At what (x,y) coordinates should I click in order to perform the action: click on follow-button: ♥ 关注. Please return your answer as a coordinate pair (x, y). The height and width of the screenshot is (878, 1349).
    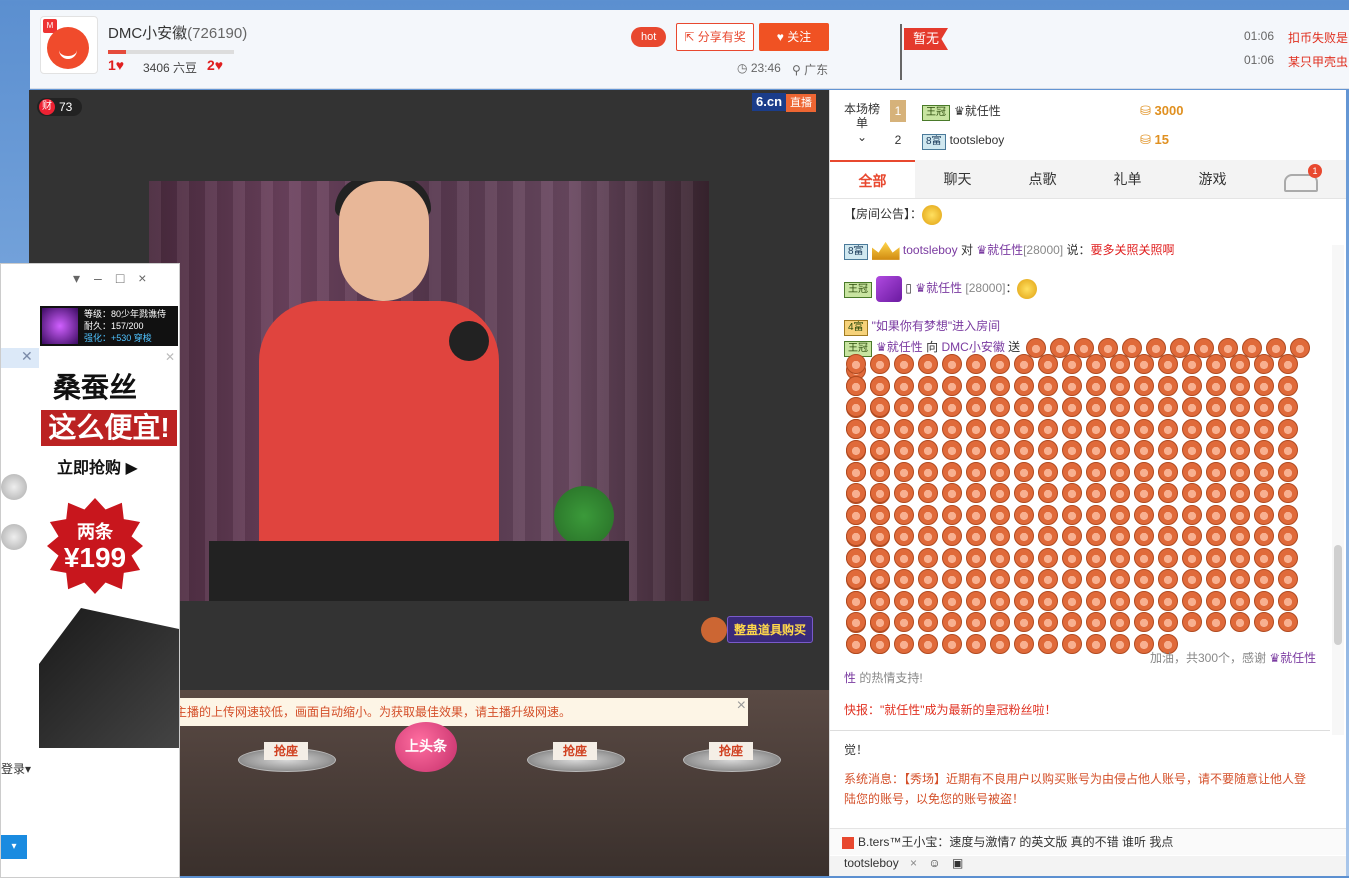
    Looking at the image, I should click on (794, 37).